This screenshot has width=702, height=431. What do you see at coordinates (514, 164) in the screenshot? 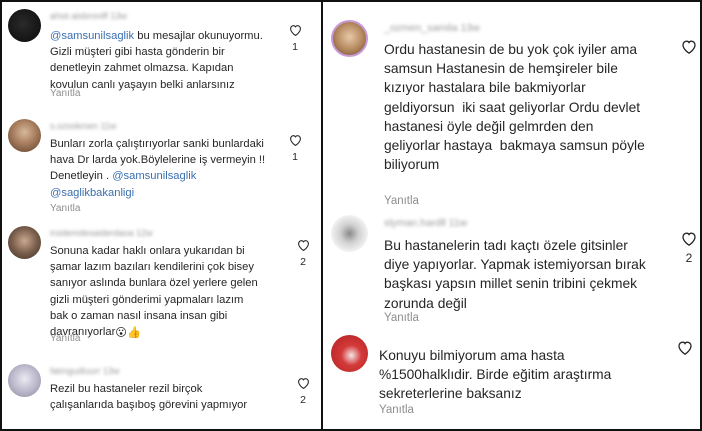
I see `comment-line: biliyorum` at bounding box center [514, 164].